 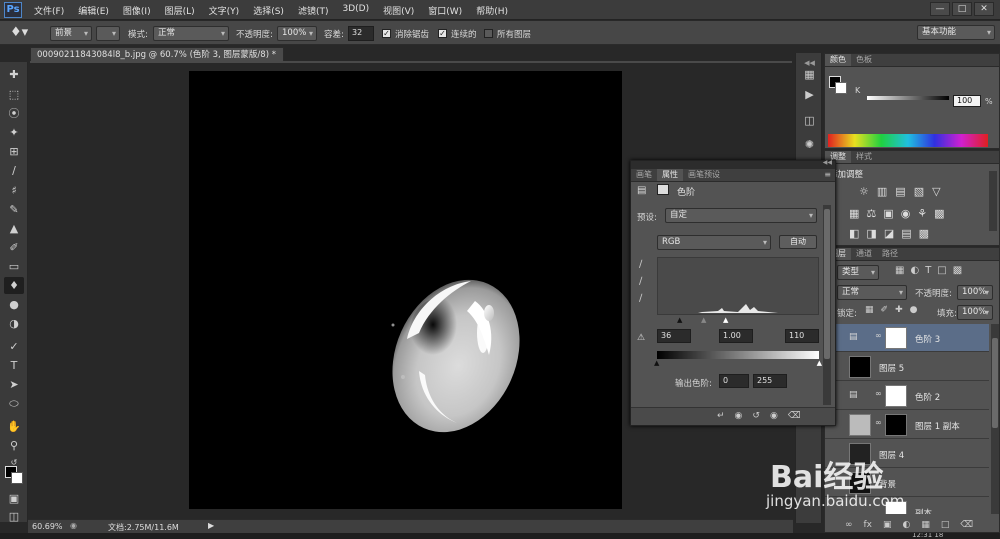 I want to click on balance-icon: ⚖, so click(x=871, y=213).